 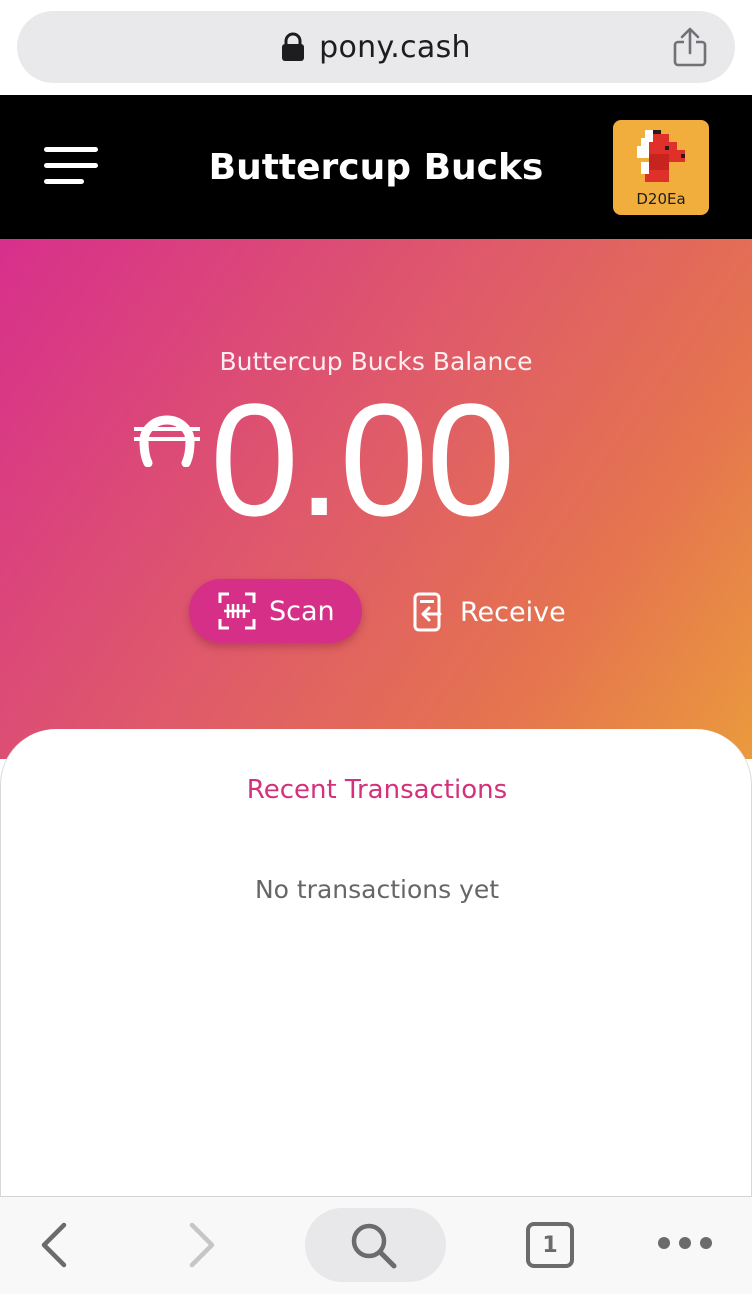 I want to click on lock-icon, so click(x=293, y=47).